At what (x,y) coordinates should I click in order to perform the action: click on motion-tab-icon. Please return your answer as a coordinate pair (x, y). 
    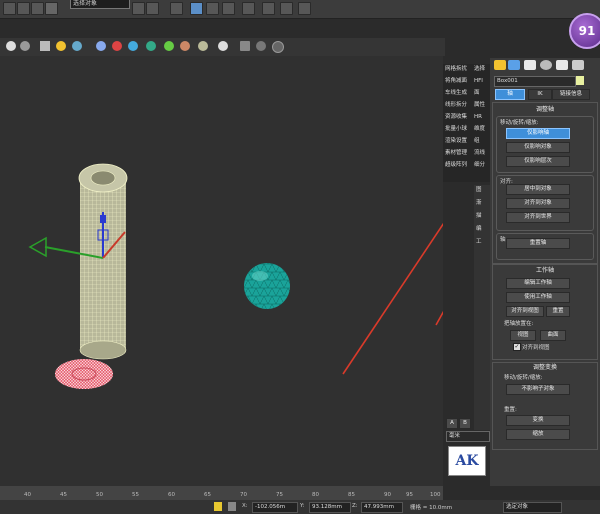
    Looking at the image, I should click on (546, 65).